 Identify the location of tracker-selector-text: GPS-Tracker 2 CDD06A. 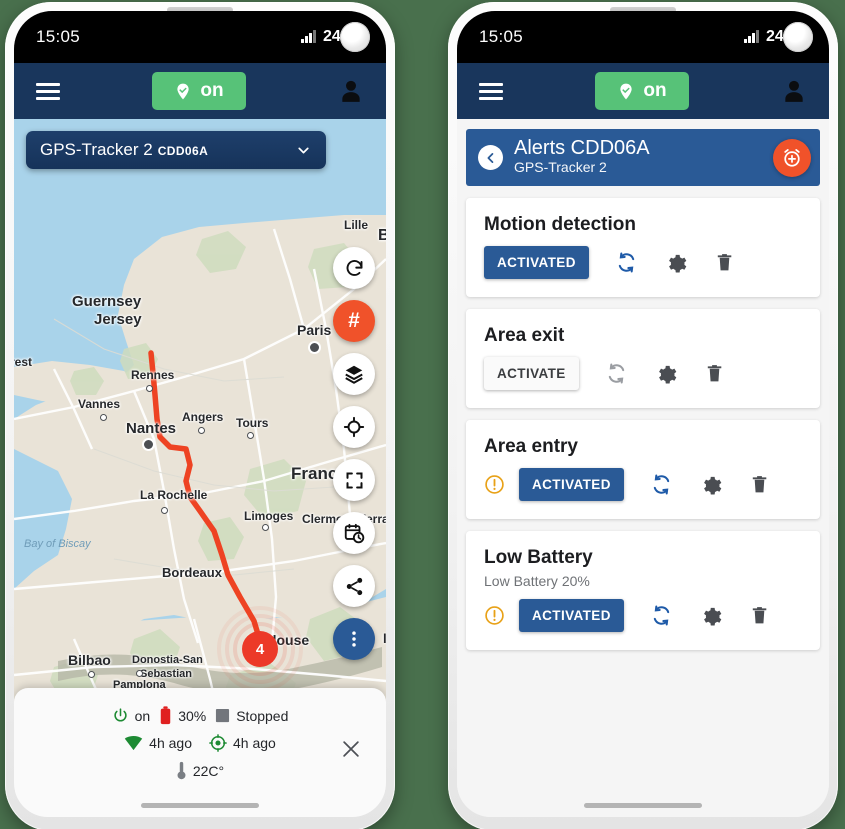
(124, 150).